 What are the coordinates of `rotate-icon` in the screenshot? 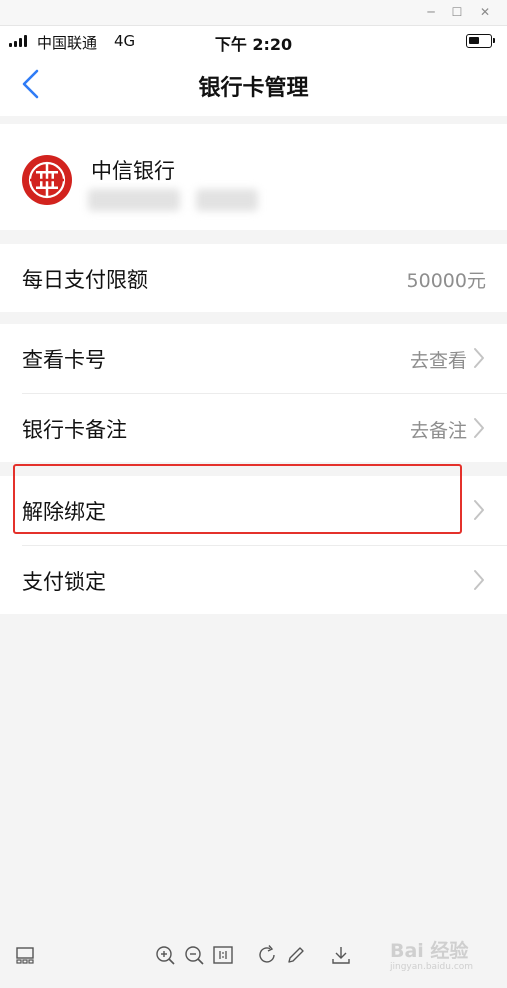 It's located at (267, 955).